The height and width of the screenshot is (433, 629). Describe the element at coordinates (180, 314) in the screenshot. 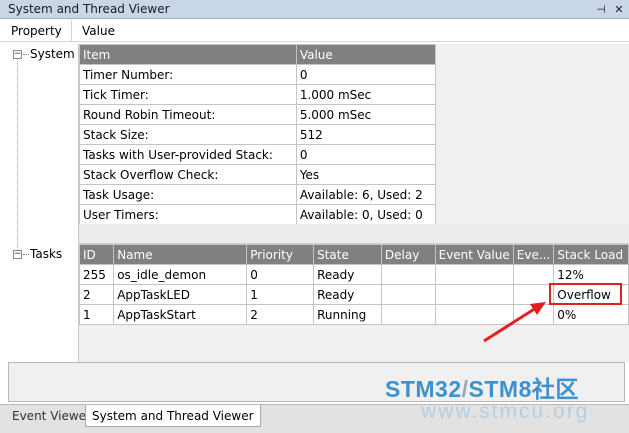

I see `task-name-cell: AppTaskStart` at that location.